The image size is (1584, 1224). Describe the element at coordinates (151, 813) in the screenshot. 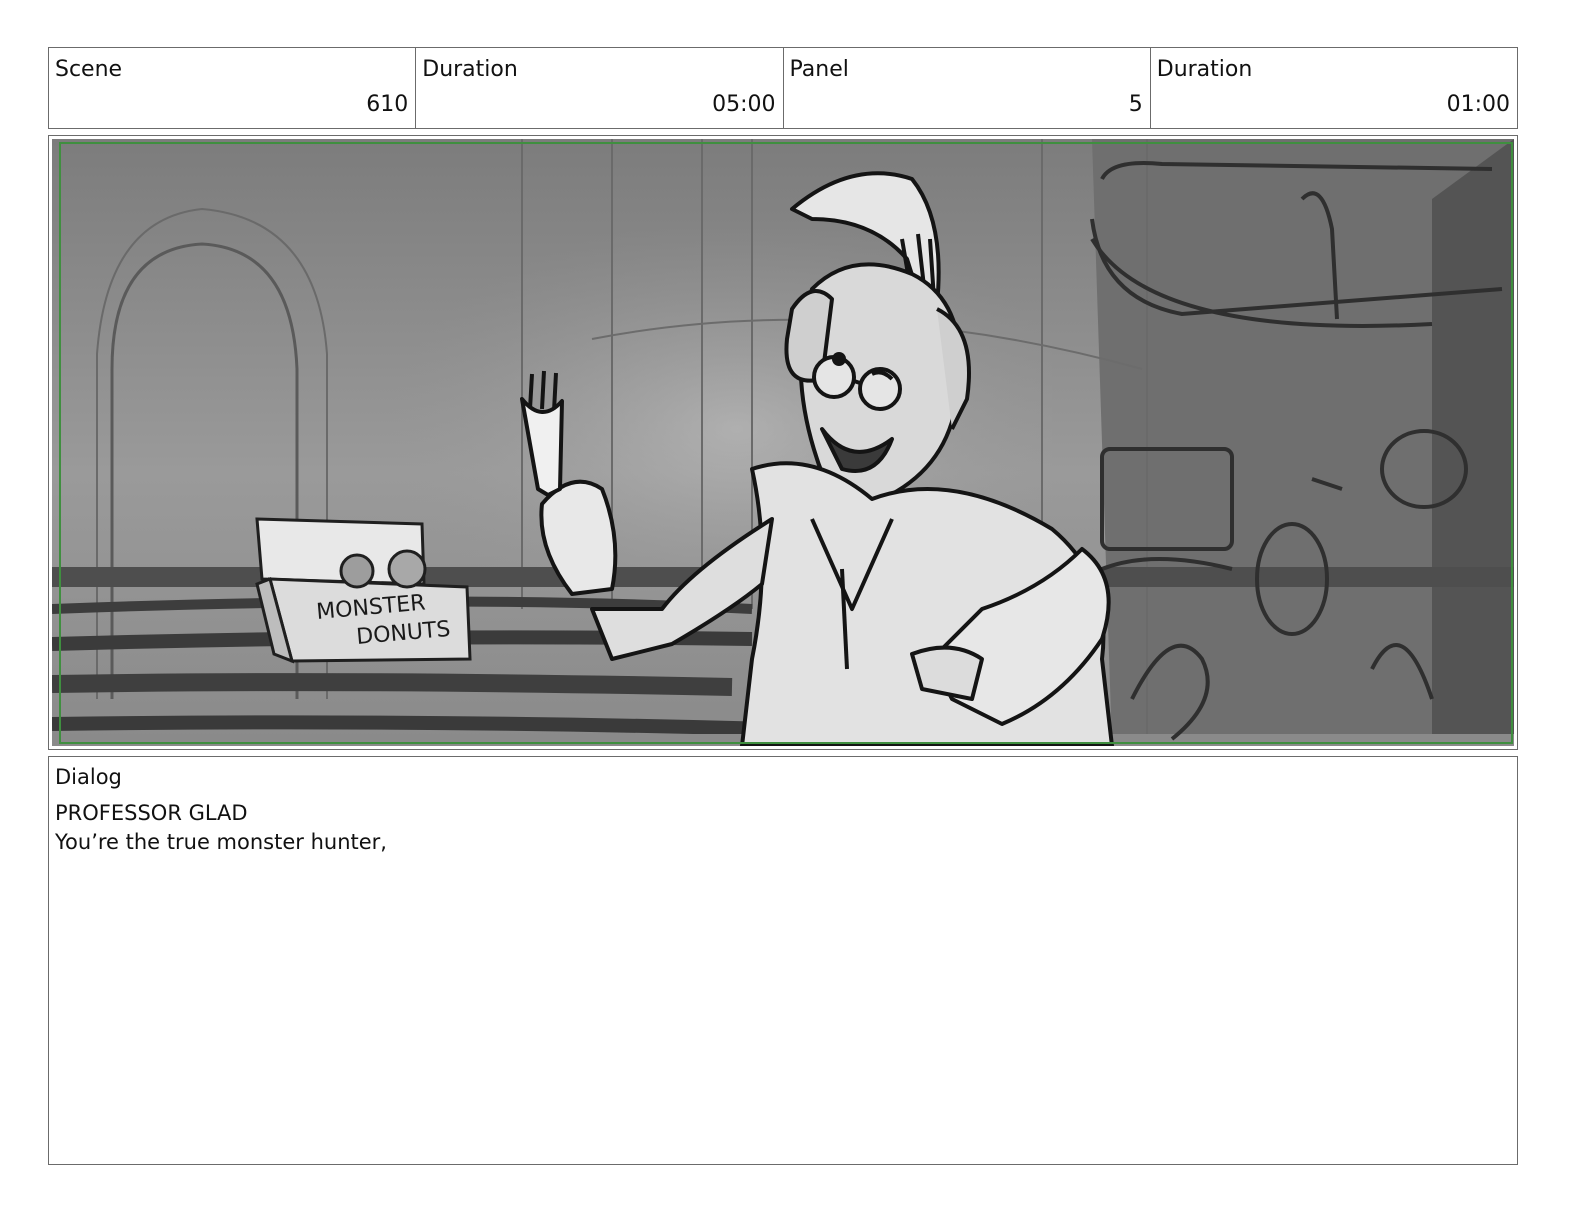

I see `dialog-speaker: PROFESSOR GLAD` at that location.